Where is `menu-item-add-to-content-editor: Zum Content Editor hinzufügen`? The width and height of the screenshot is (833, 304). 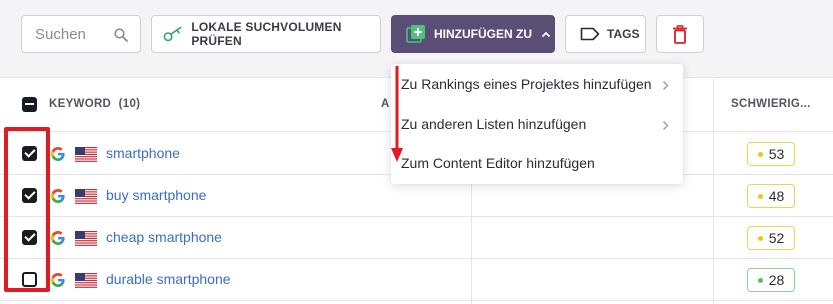
menu-item-add-to-content-editor: Zum Content Editor hinzufügen is located at coordinates (498, 163).